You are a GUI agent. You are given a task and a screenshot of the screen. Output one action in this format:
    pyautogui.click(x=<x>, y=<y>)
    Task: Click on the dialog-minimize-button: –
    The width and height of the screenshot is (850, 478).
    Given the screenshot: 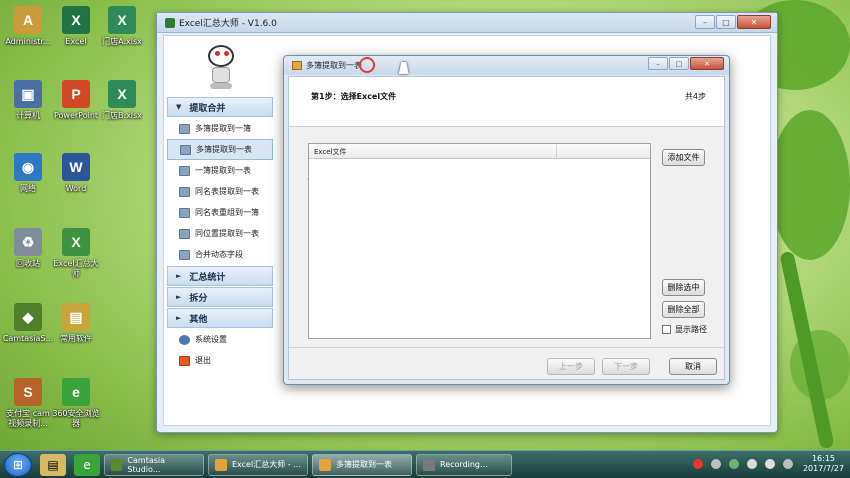 What is the action you would take?
    pyautogui.click(x=658, y=63)
    